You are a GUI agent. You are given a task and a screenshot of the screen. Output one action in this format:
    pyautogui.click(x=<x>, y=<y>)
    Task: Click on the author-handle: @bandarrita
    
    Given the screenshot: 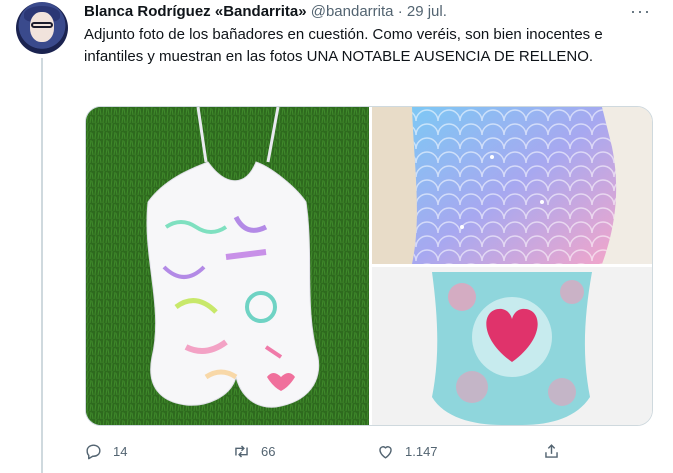 What is the action you would take?
    pyautogui.click(x=352, y=11)
    